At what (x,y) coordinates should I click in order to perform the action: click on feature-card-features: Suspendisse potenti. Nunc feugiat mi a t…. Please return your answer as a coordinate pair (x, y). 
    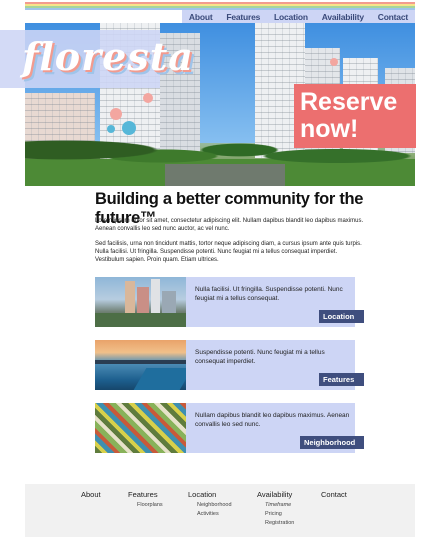
    Looking at the image, I should click on (225, 365).